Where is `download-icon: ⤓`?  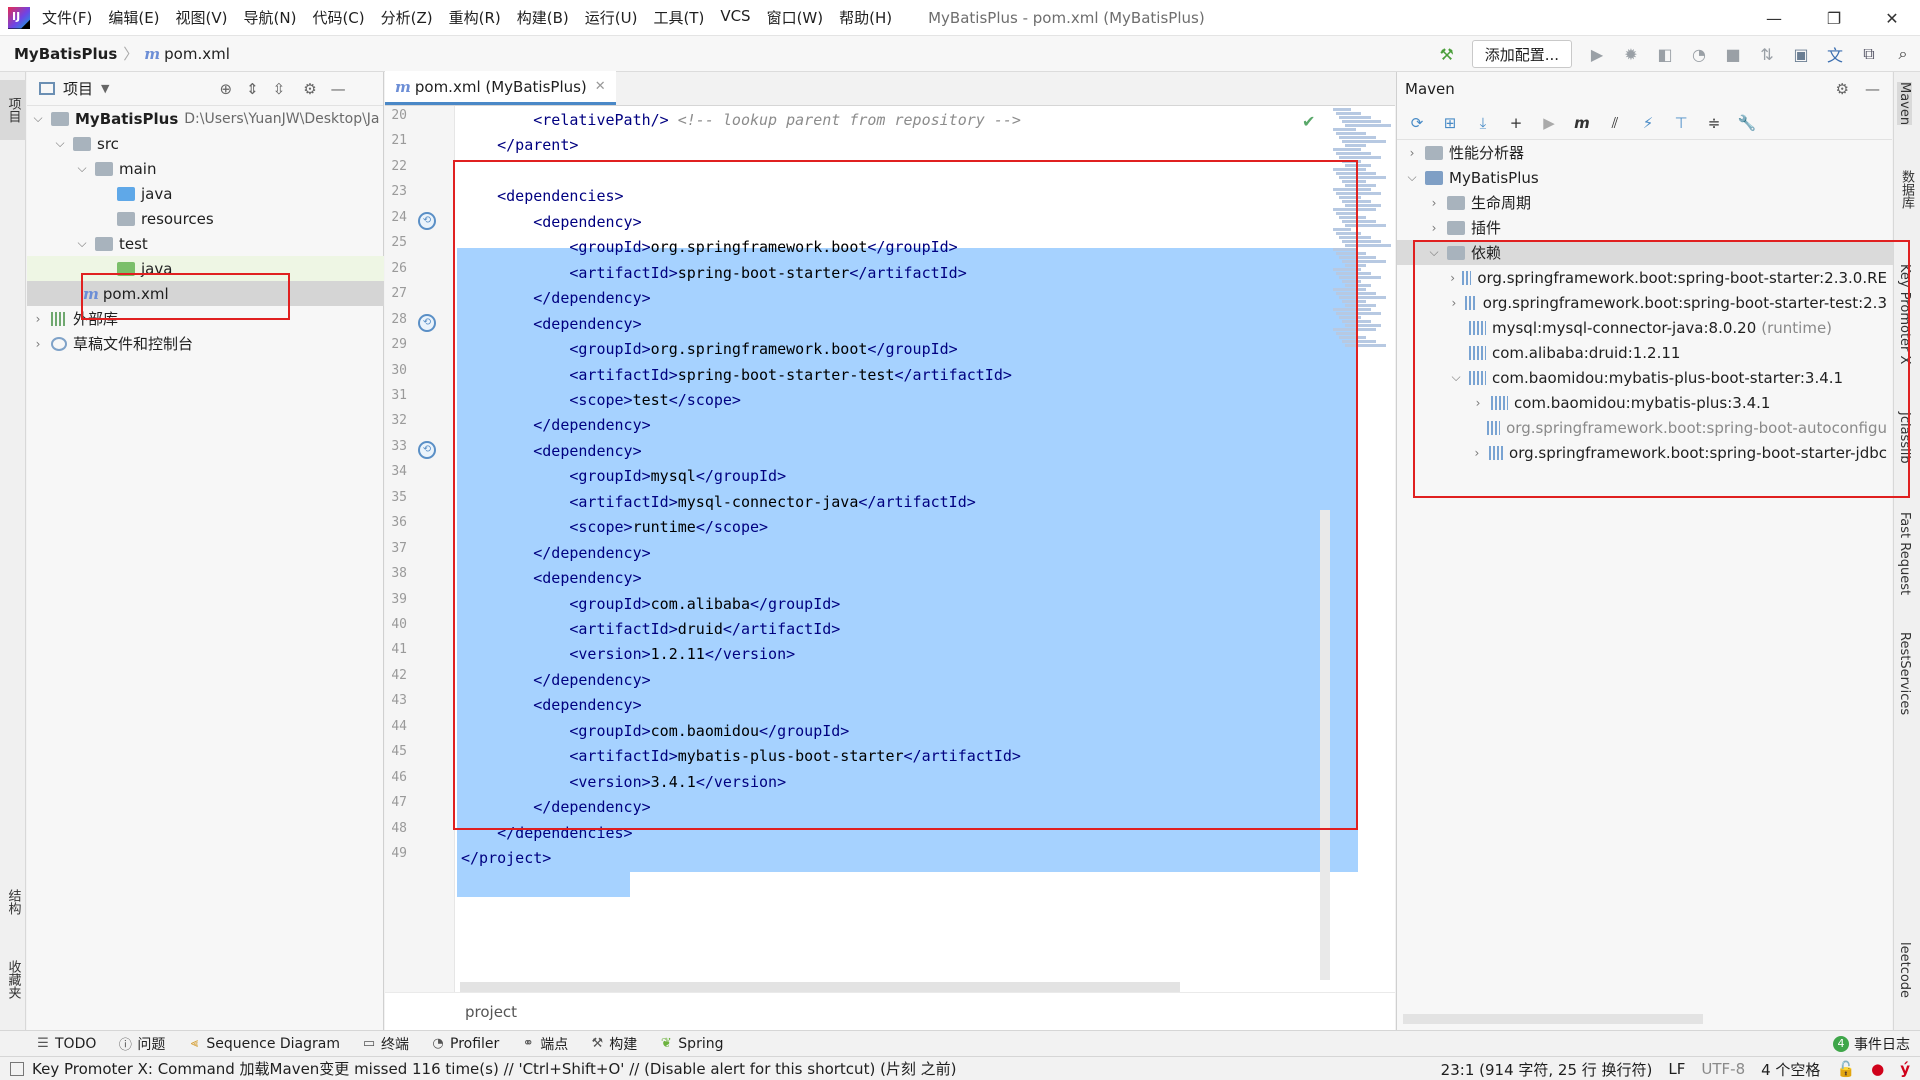 download-icon: ⤓ is located at coordinates (1483, 123).